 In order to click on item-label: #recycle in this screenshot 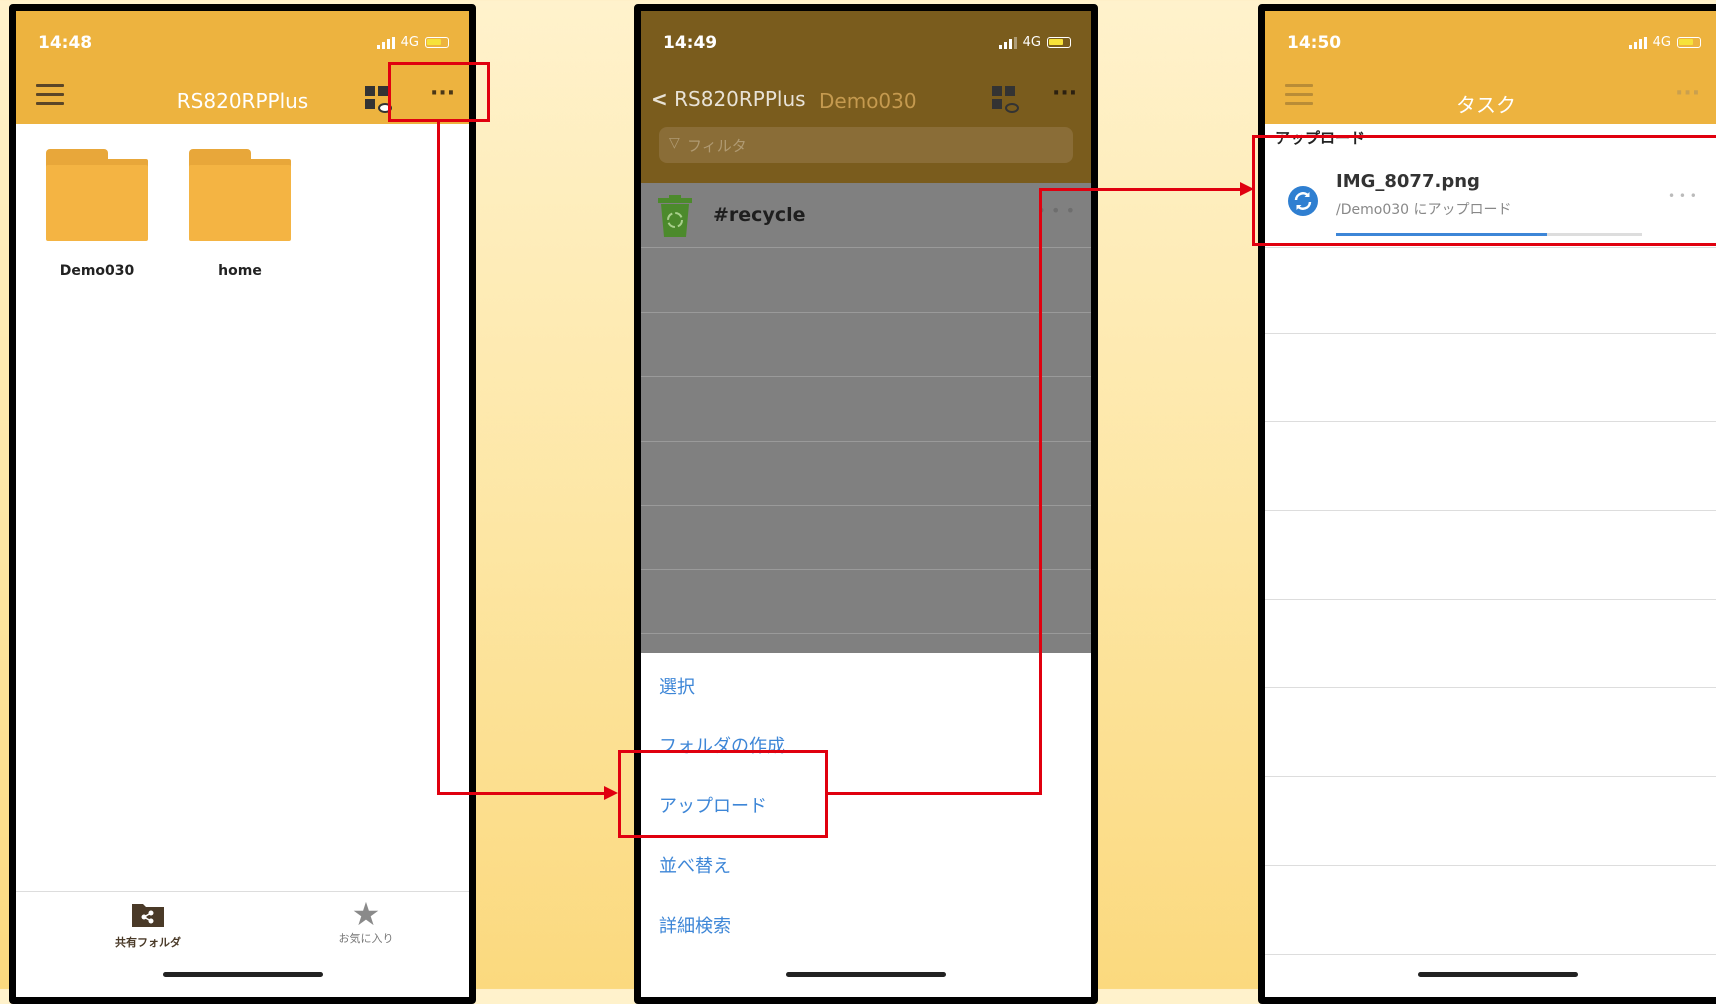, I will do `click(759, 215)`.